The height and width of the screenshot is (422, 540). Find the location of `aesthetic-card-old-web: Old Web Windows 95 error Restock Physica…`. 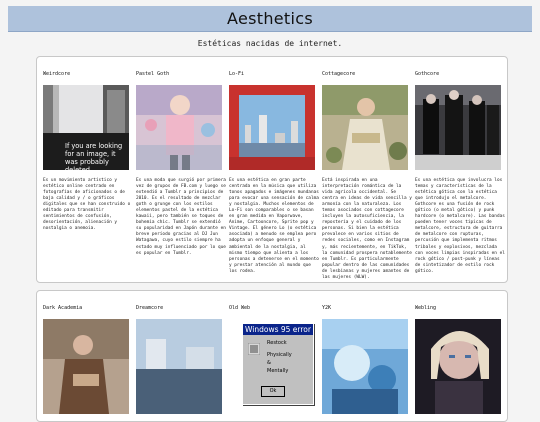

aesthetic-card-old-web: Old Web Windows 95 error Restock Physica… is located at coordinates (272, 359).